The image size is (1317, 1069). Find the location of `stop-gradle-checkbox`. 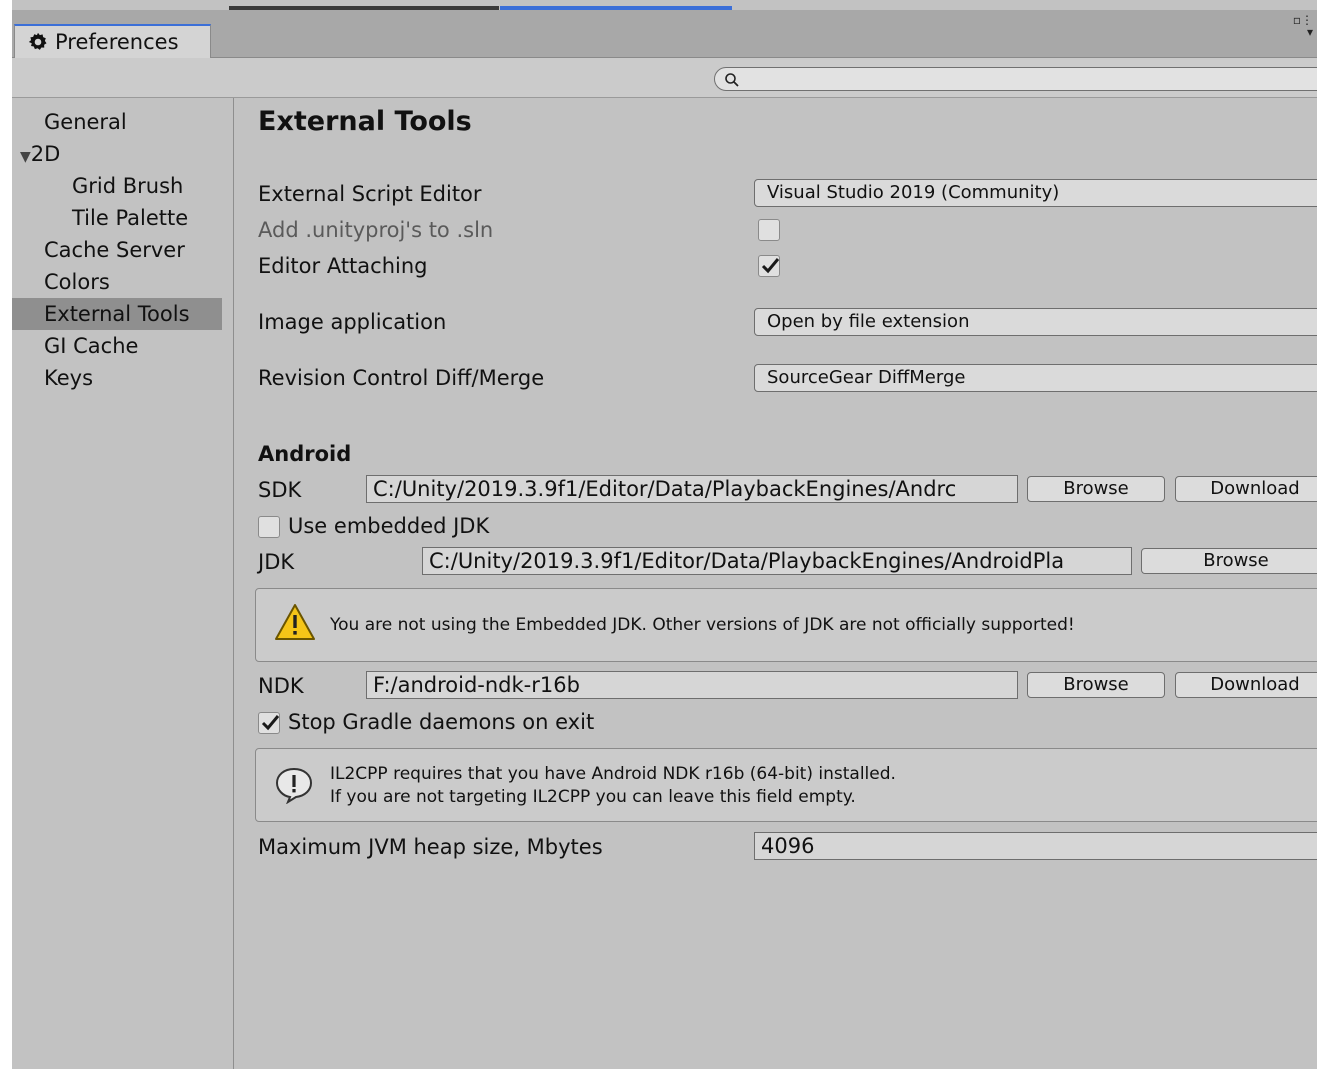

stop-gradle-checkbox is located at coordinates (269, 723).